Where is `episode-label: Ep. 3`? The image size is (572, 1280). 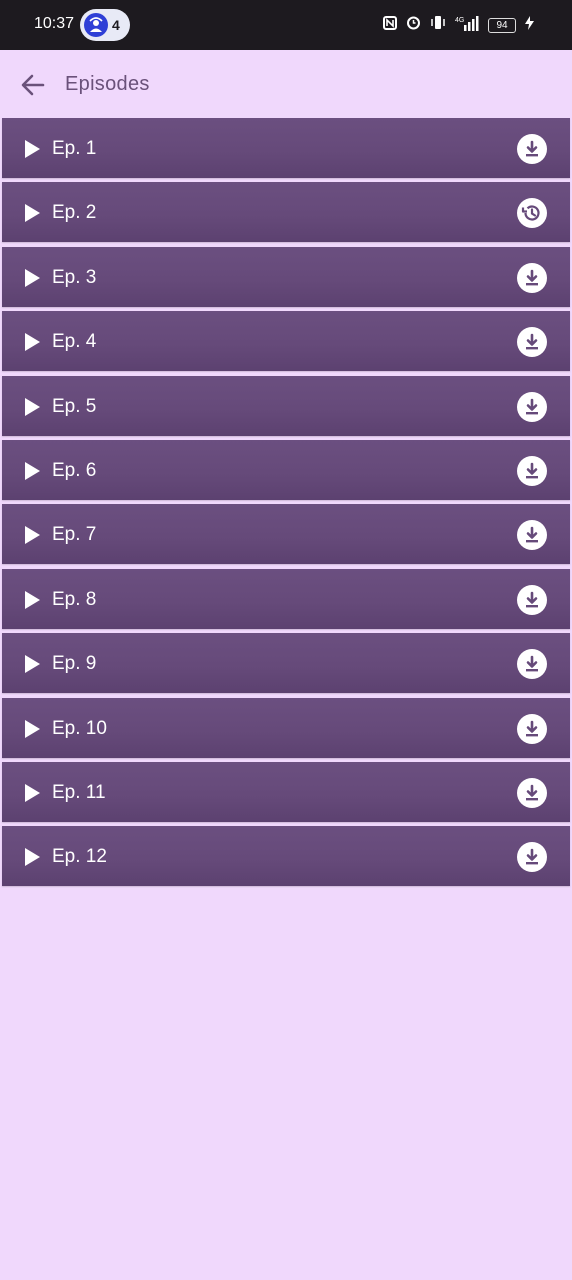
episode-label: Ep. 3 is located at coordinates (74, 277).